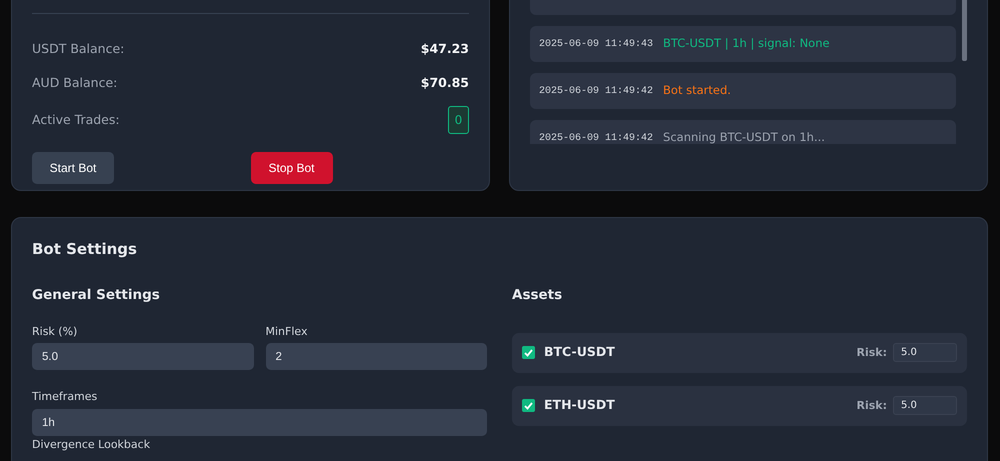 The width and height of the screenshot is (1000, 461). What do you see at coordinates (444, 83) in the screenshot?
I see `balance-value: $70.85` at bounding box center [444, 83].